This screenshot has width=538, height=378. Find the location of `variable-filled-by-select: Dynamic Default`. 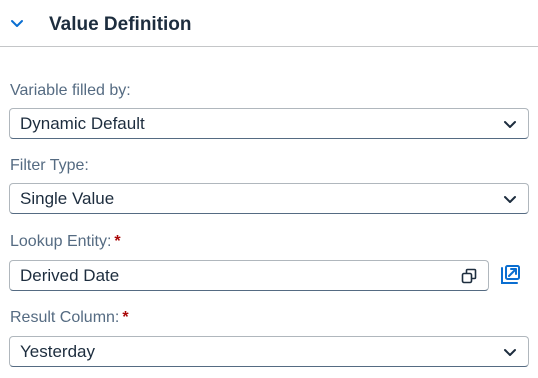

variable-filled-by-select: Dynamic Default is located at coordinates (269, 123).